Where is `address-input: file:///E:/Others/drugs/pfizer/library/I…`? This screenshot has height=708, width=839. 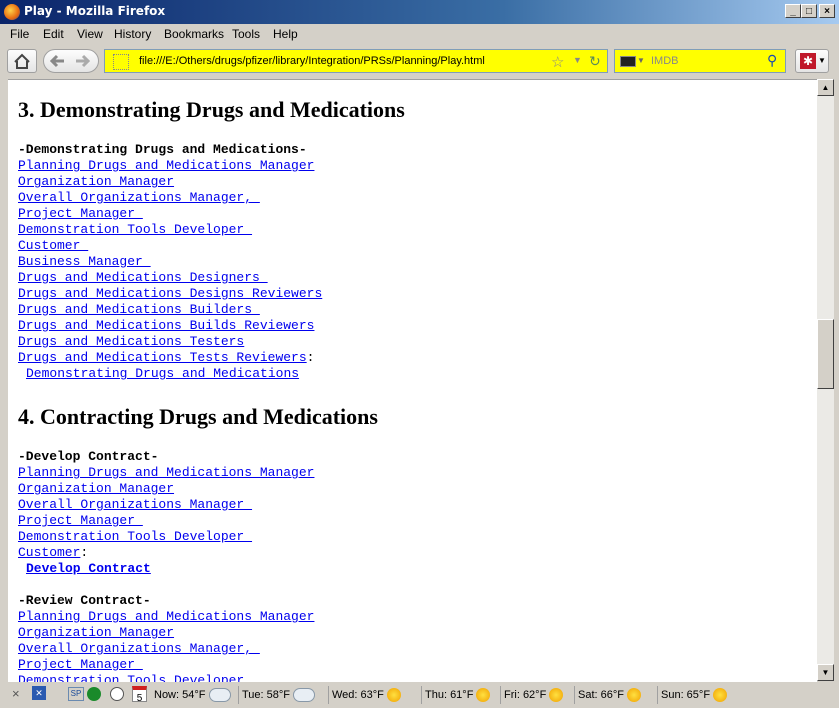
address-input: file:///E:/Others/drugs/pfizer/library/I… is located at coordinates (312, 61).